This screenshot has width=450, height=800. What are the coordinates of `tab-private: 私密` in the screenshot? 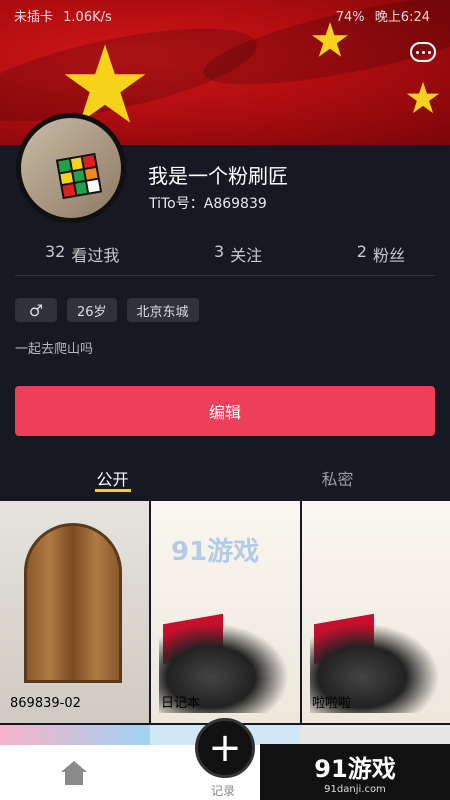 It's located at (337, 478).